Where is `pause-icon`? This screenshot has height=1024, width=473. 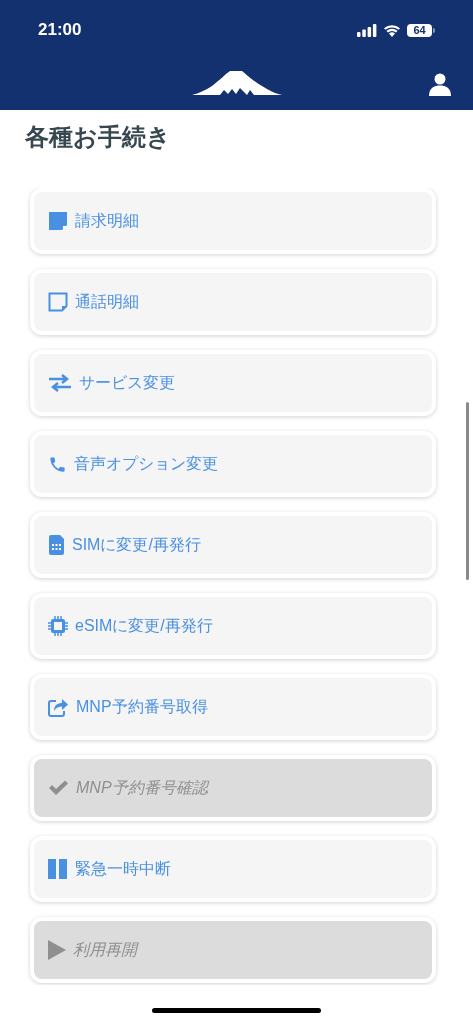 pause-icon is located at coordinates (58, 869).